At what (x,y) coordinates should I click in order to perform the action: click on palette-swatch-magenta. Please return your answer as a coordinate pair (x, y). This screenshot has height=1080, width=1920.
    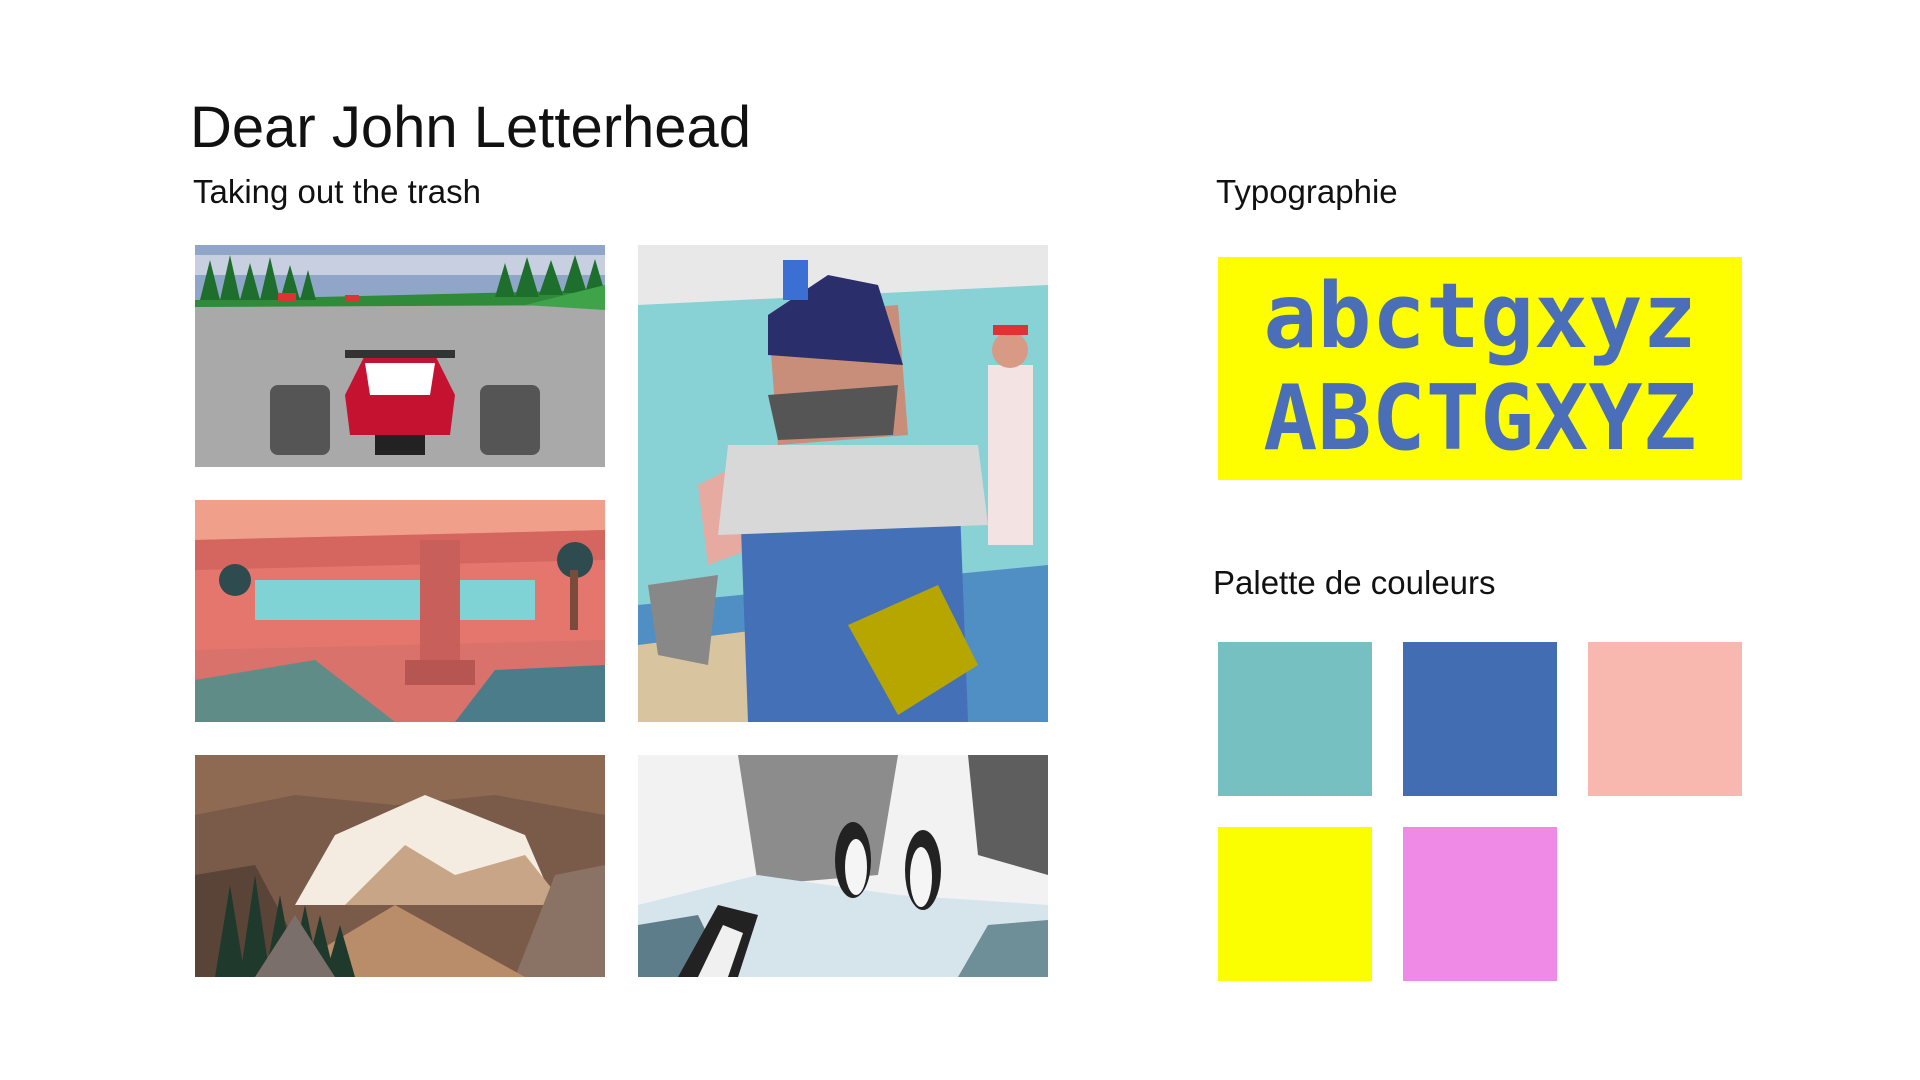
    Looking at the image, I should click on (1480, 904).